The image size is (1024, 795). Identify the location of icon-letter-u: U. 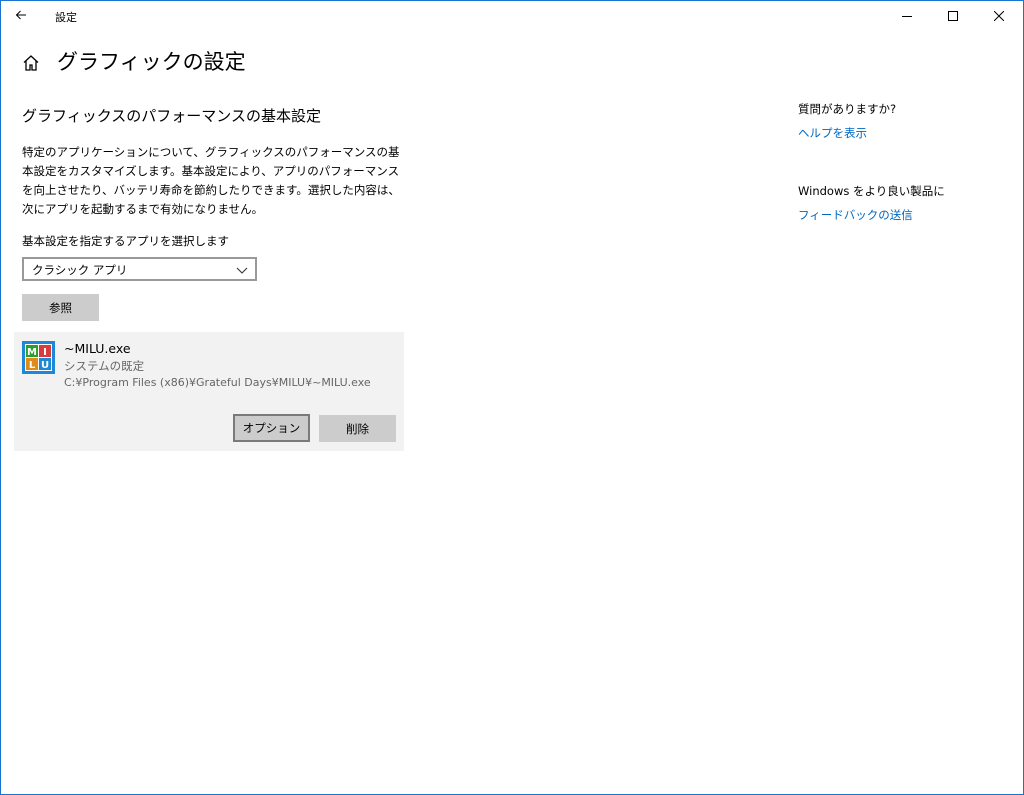
(45, 365).